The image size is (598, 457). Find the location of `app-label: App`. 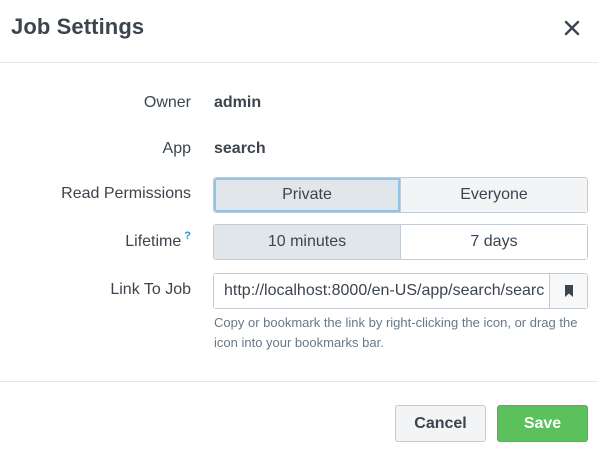

app-label: App is located at coordinates (176, 148).